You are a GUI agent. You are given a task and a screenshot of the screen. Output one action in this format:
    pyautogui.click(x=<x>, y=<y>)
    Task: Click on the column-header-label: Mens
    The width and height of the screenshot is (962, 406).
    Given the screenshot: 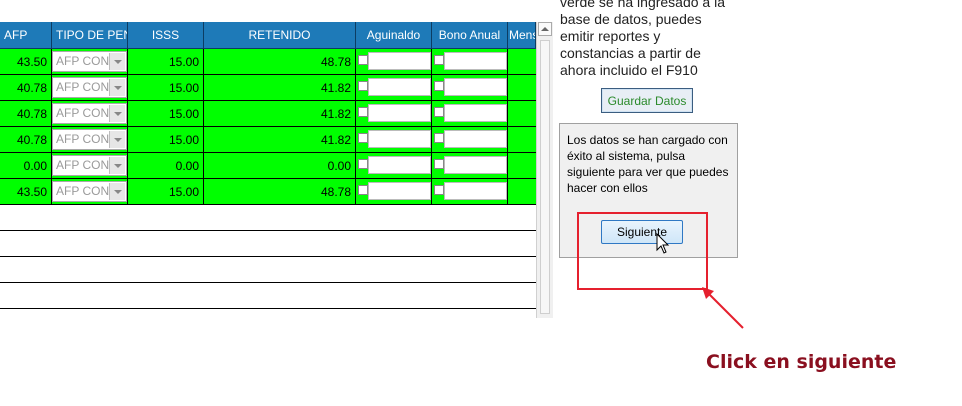 What is the action you would take?
    pyautogui.click(x=522, y=35)
    